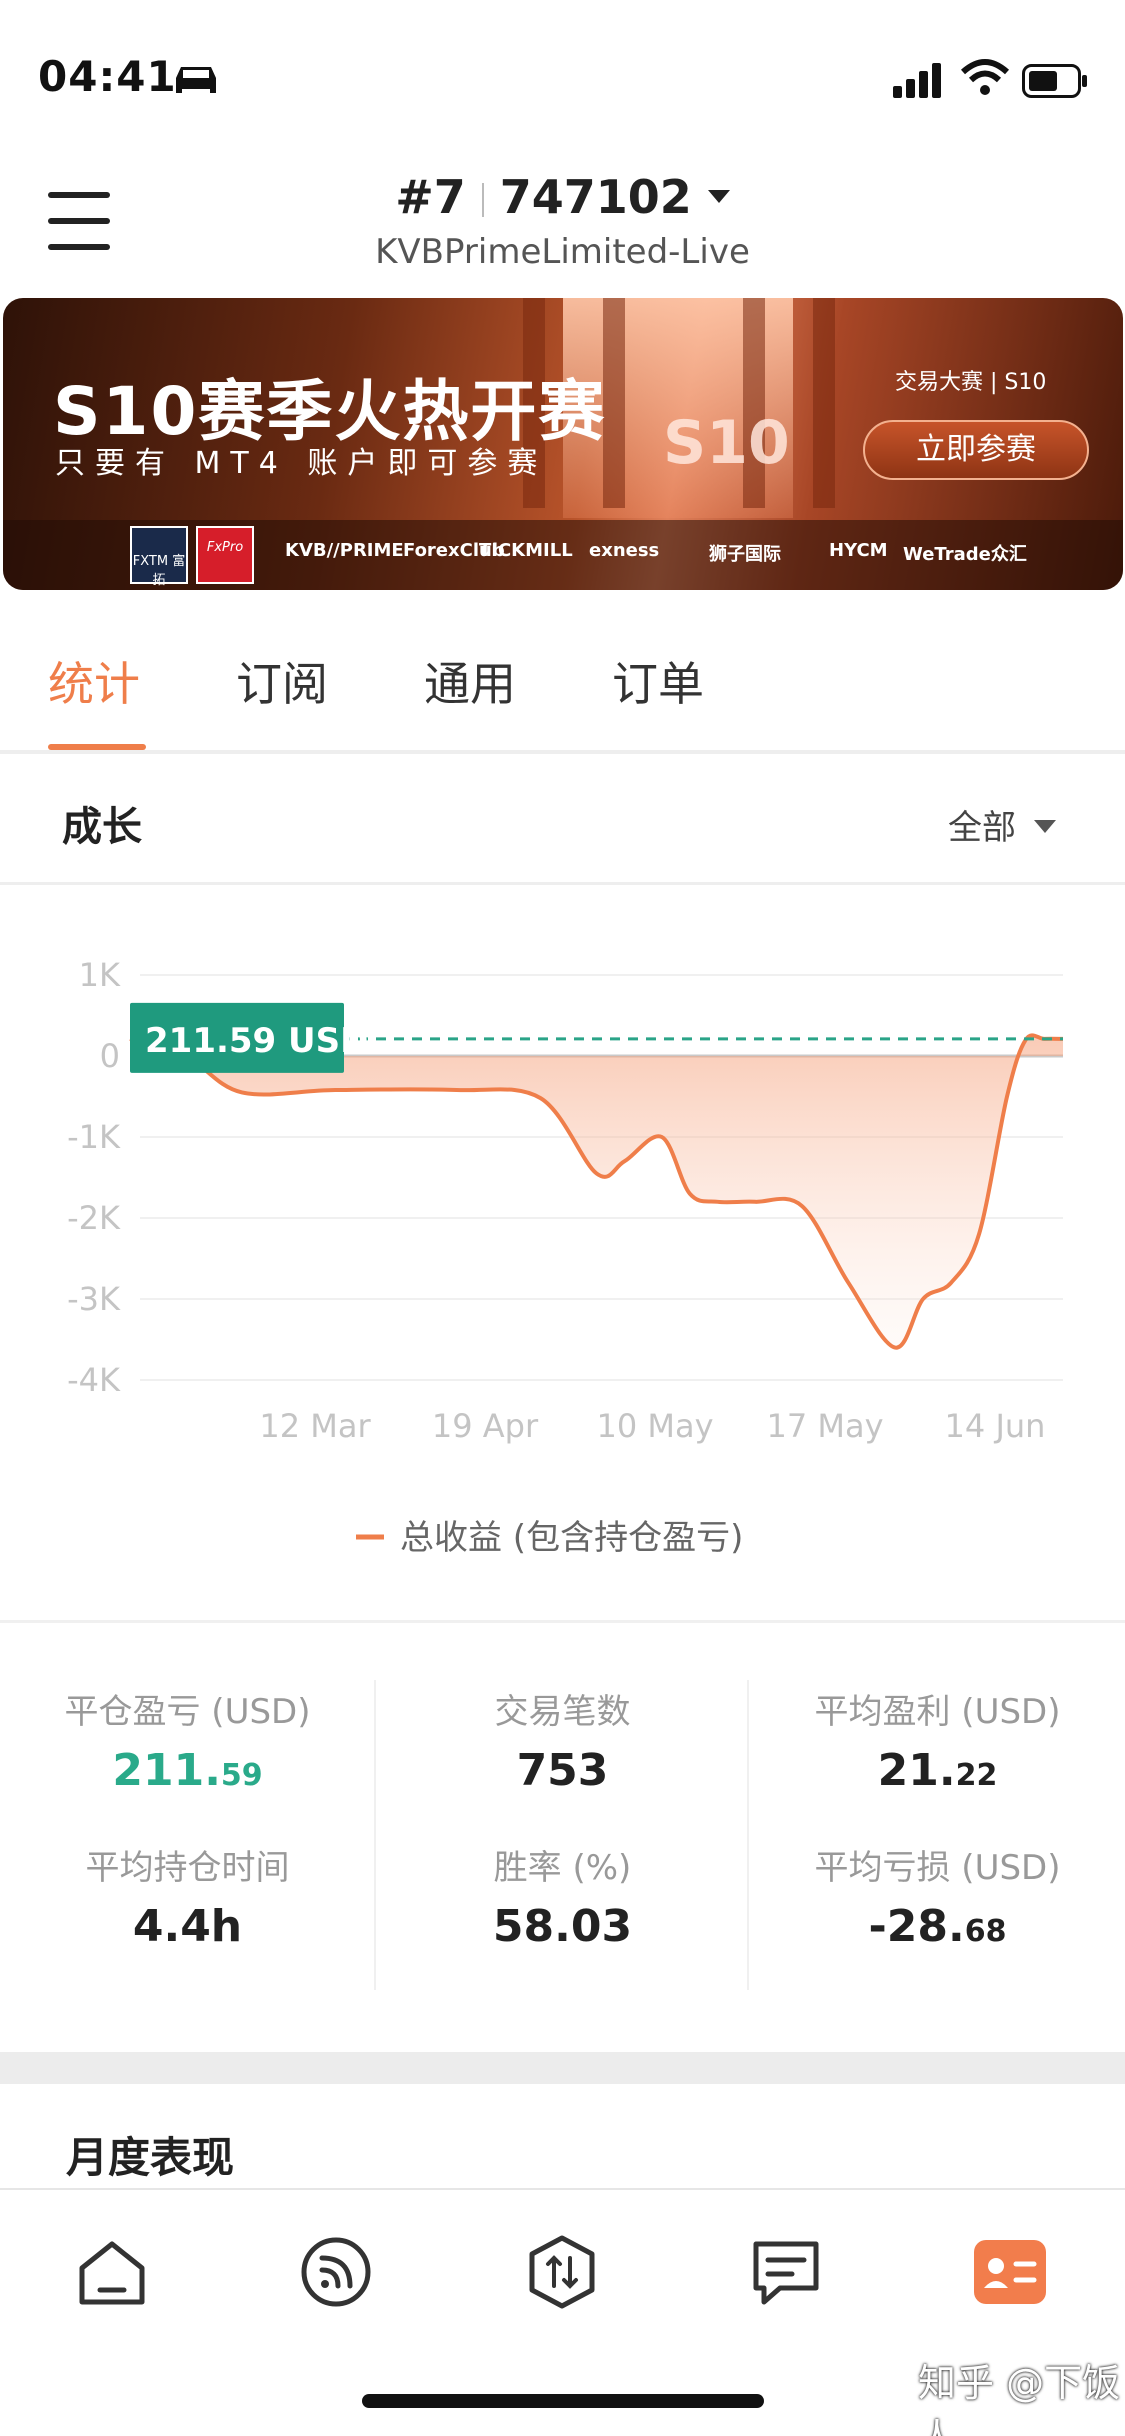 This screenshot has height=2436, width=1125. Describe the element at coordinates (94, 681) in the screenshot. I see `tab-stats: 统计` at that location.